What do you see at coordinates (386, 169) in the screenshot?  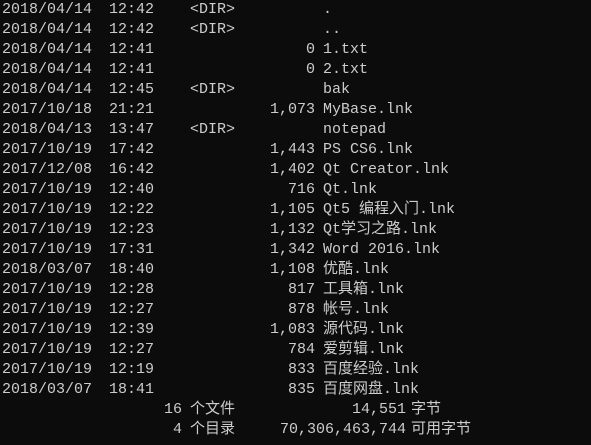 I see `entry-name: Qt Creator.lnk` at bounding box center [386, 169].